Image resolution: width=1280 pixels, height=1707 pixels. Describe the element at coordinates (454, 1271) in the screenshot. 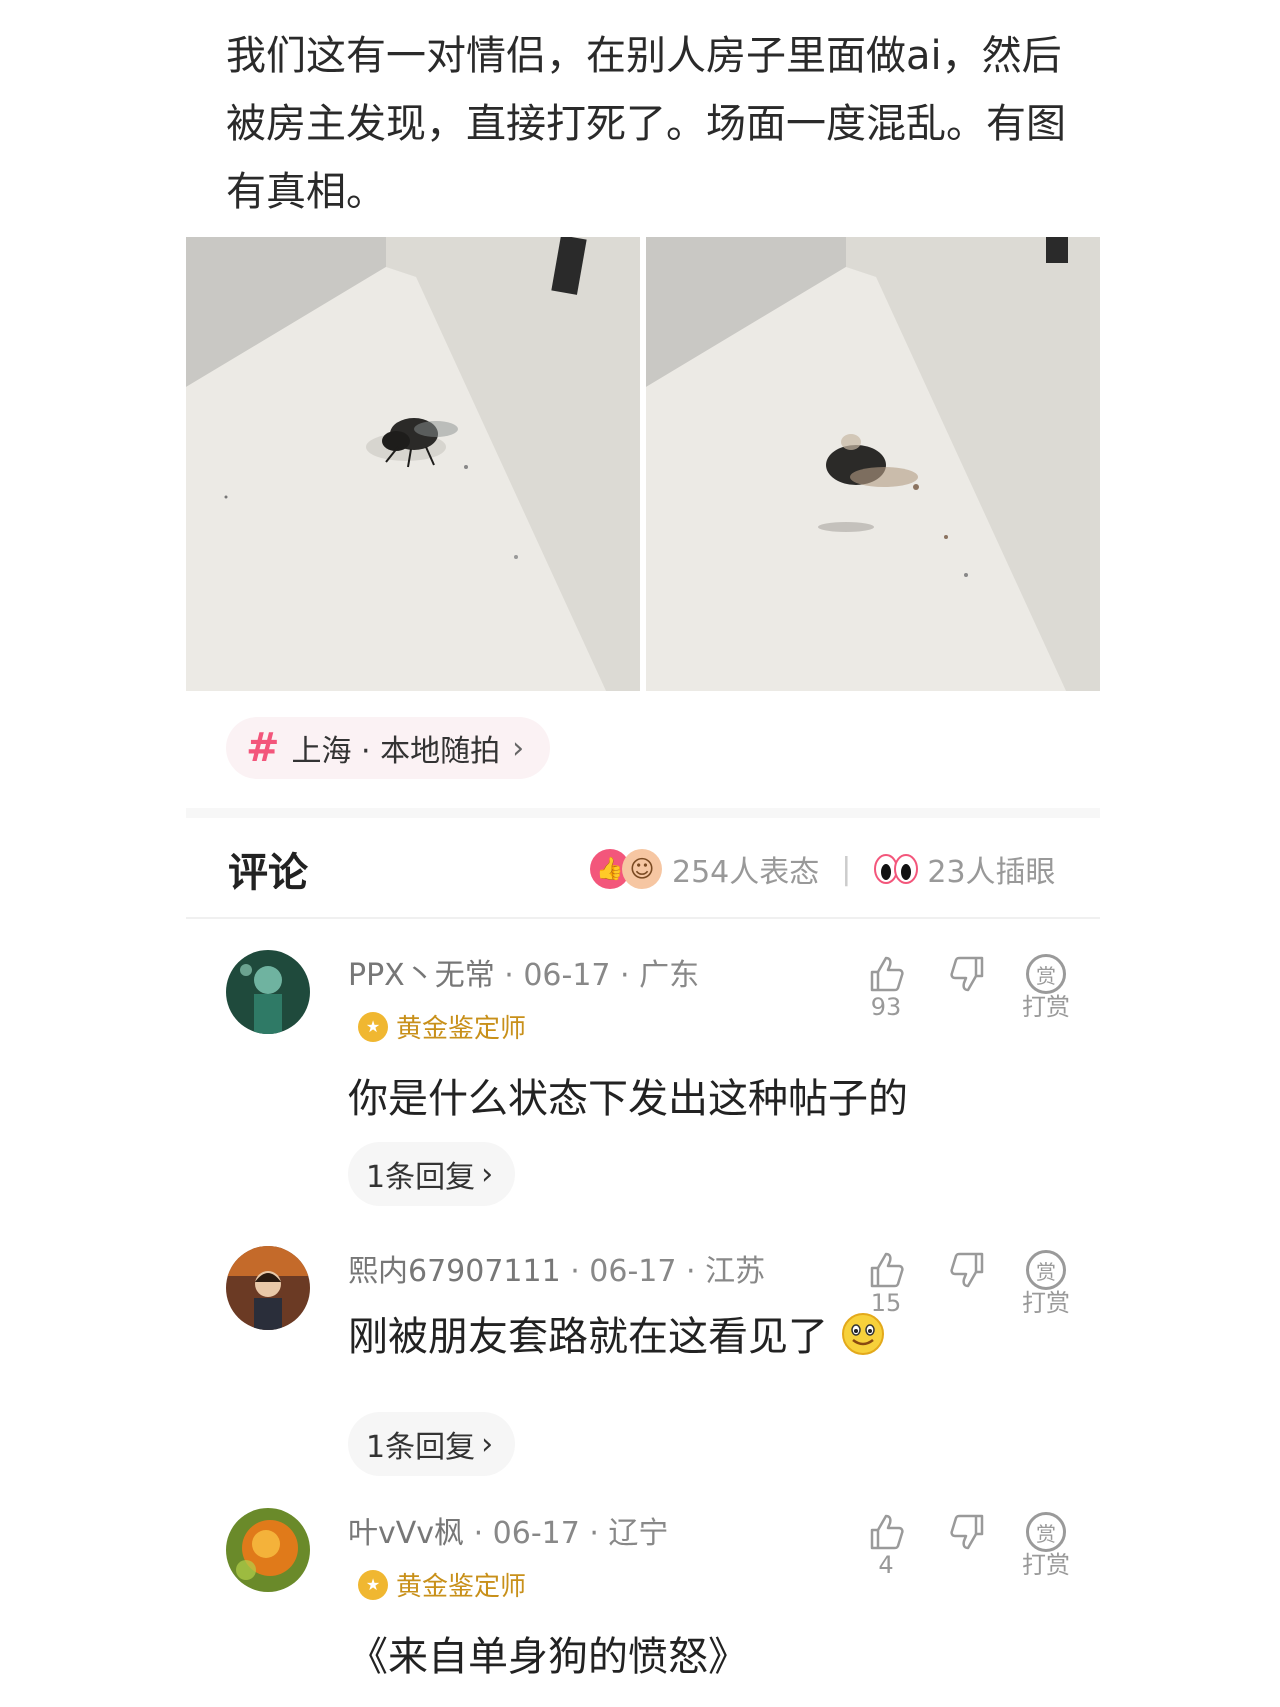

I see `username: 熙内67907111` at that location.